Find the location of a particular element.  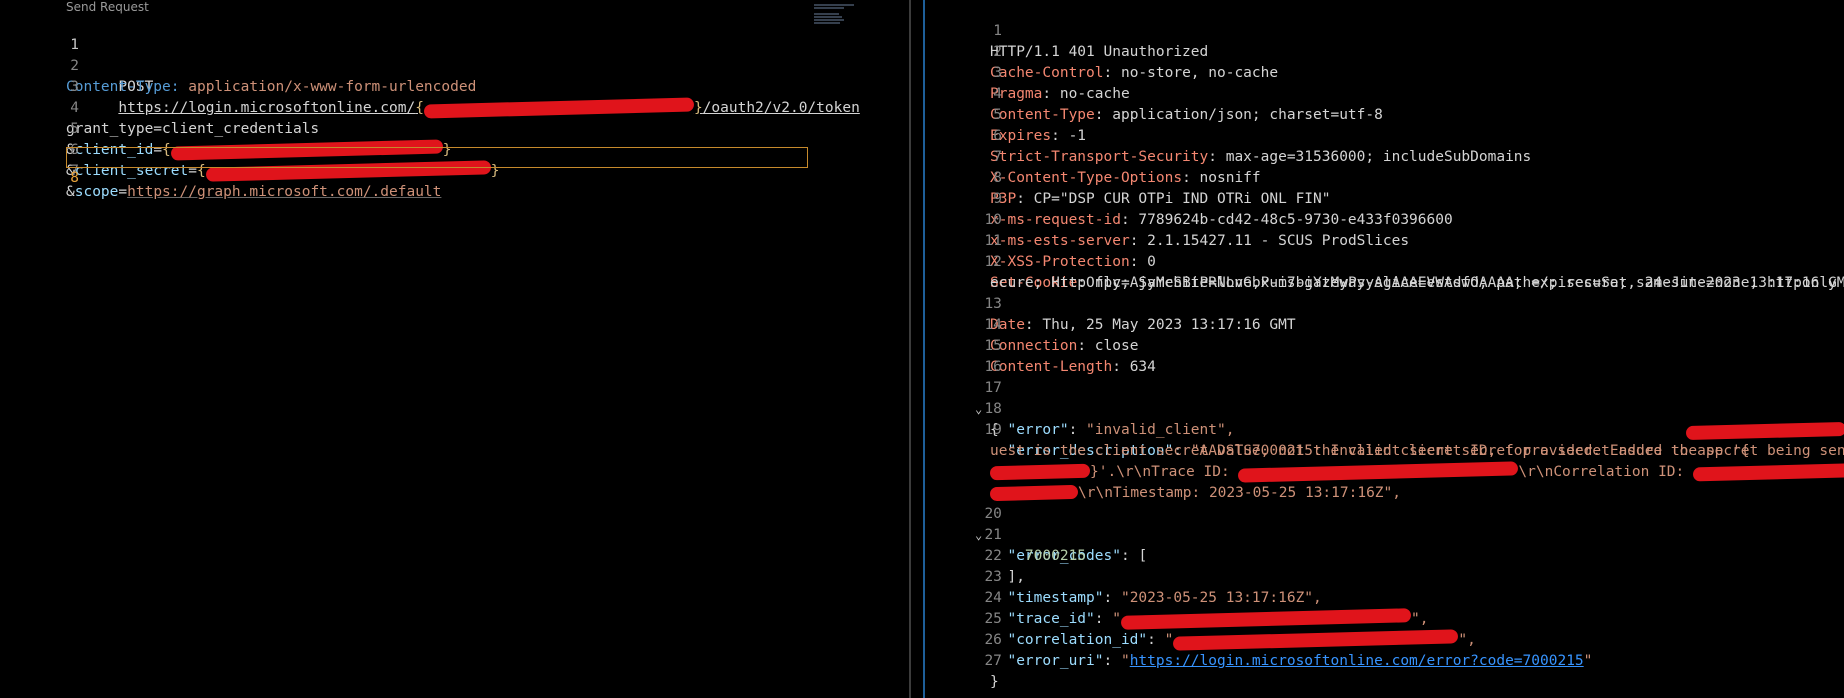

json-line-timestamp: 23 "timestamp": "2023-05-25 13:17:16Z", is located at coordinates (1384, 576).